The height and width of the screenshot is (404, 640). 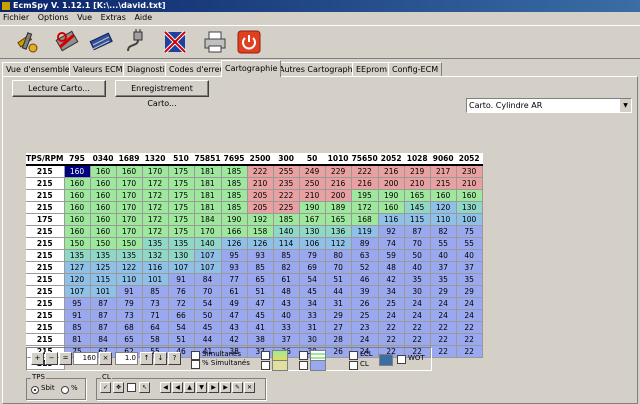 What do you see at coordinates (234, 327) in the screenshot?
I see `grid-cell: 43` at bounding box center [234, 327].